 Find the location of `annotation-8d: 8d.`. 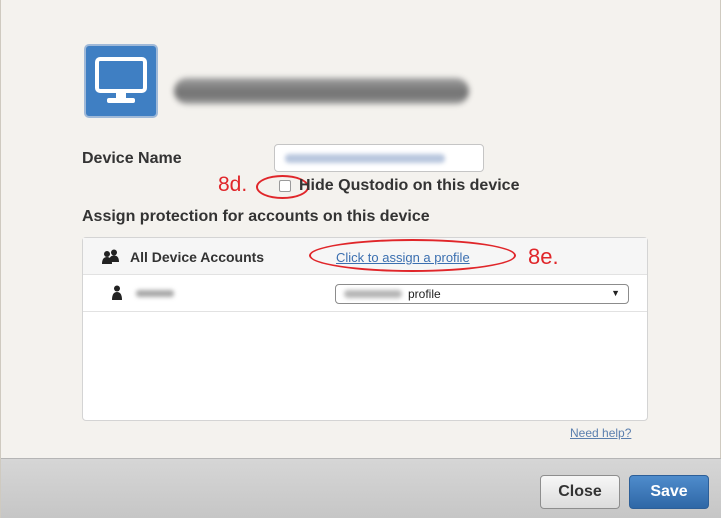

annotation-8d: 8d. is located at coordinates (233, 184).